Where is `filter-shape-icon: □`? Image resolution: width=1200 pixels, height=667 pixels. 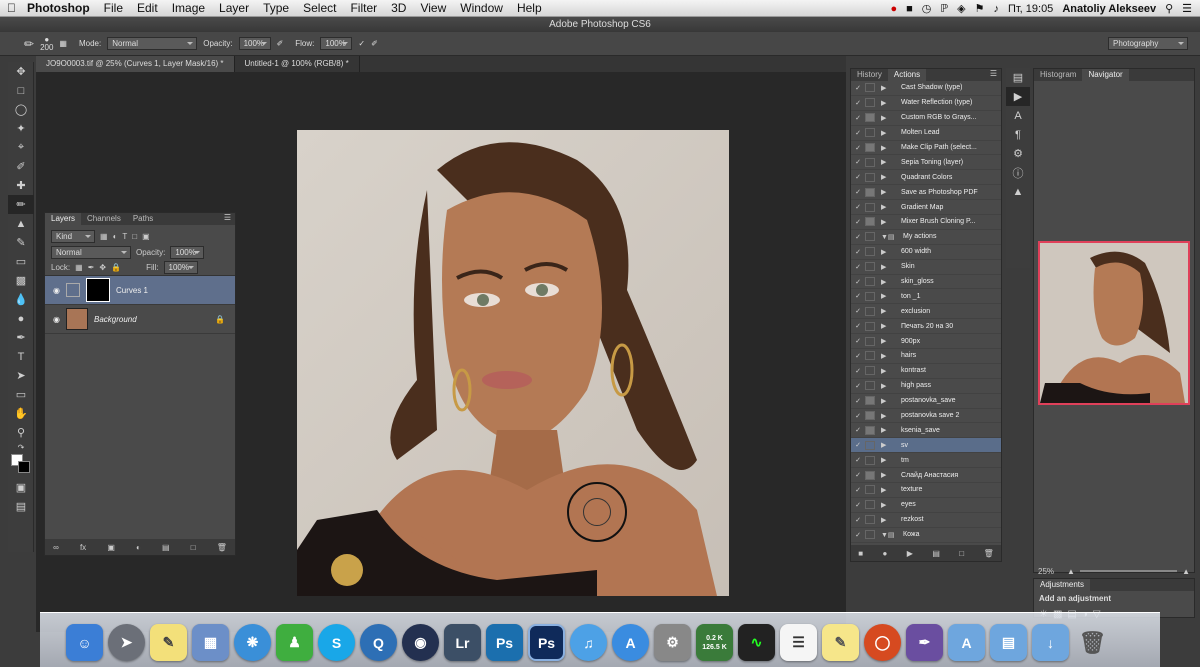
filter-shape-icon: □ is located at coordinates (134, 236).